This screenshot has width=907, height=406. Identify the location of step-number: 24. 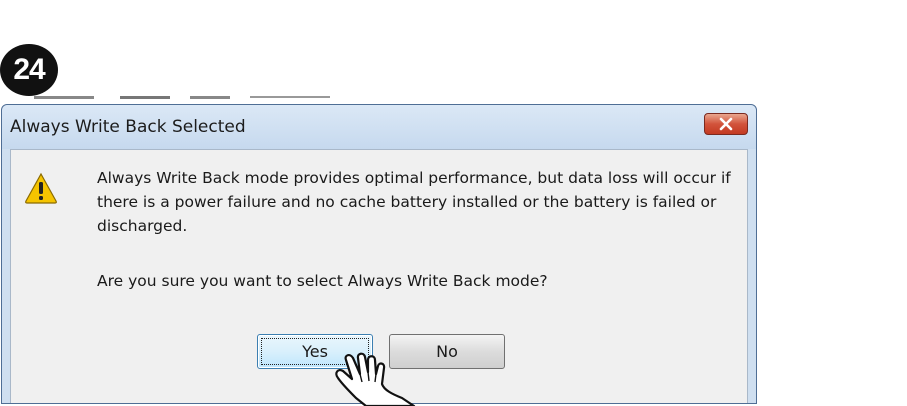
(29, 69).